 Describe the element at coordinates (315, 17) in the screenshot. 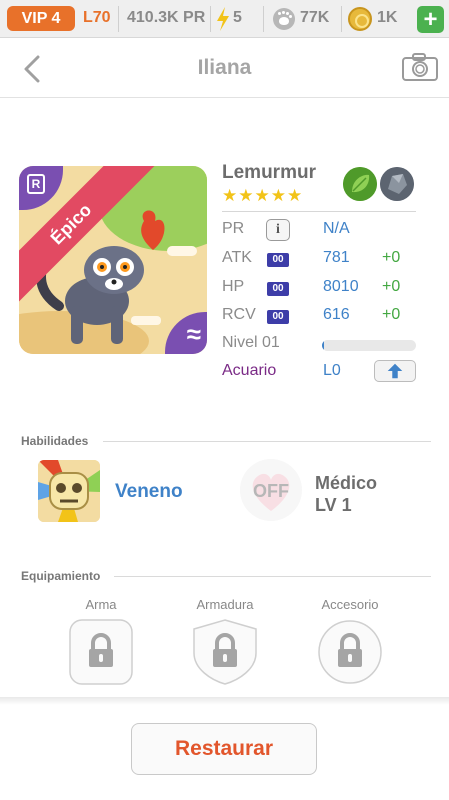

I see `paw-count: 77K` at that location.